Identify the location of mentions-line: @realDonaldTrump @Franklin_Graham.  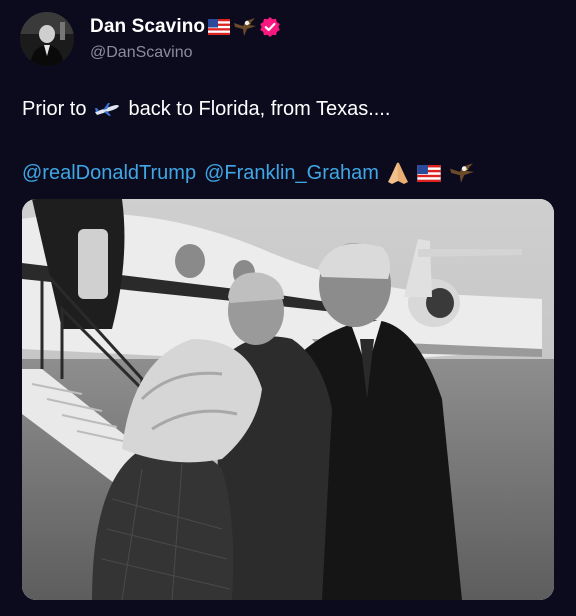
(248, 173).